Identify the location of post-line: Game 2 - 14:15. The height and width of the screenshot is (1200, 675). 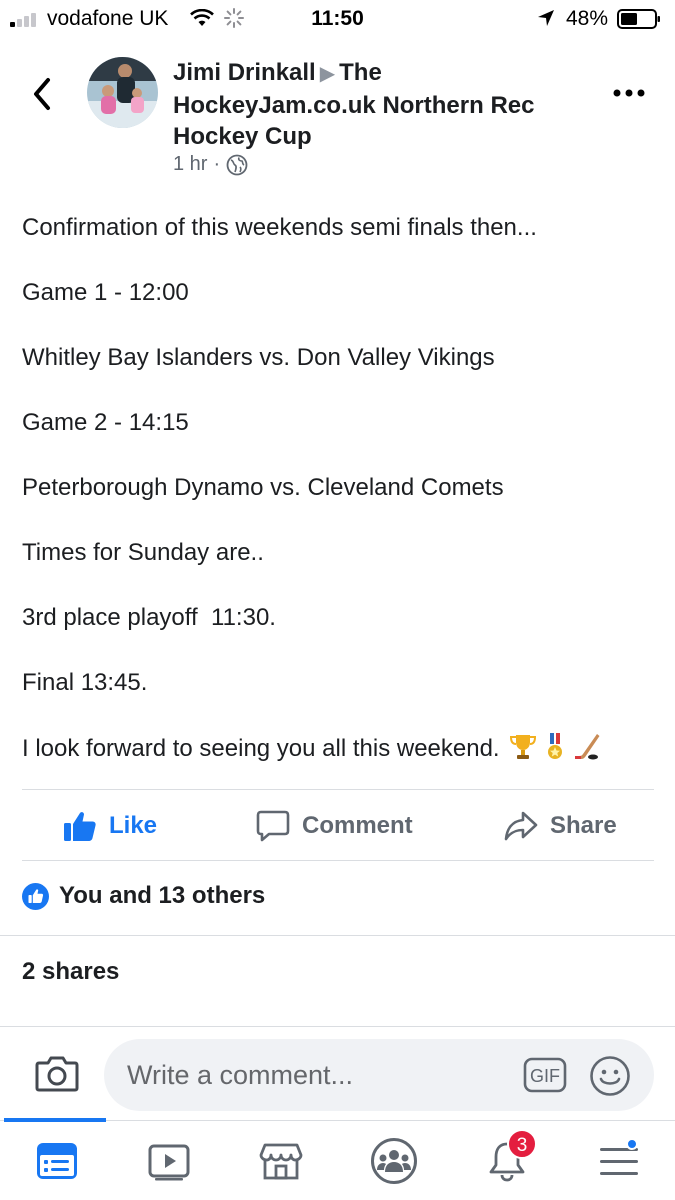
(105, 422).